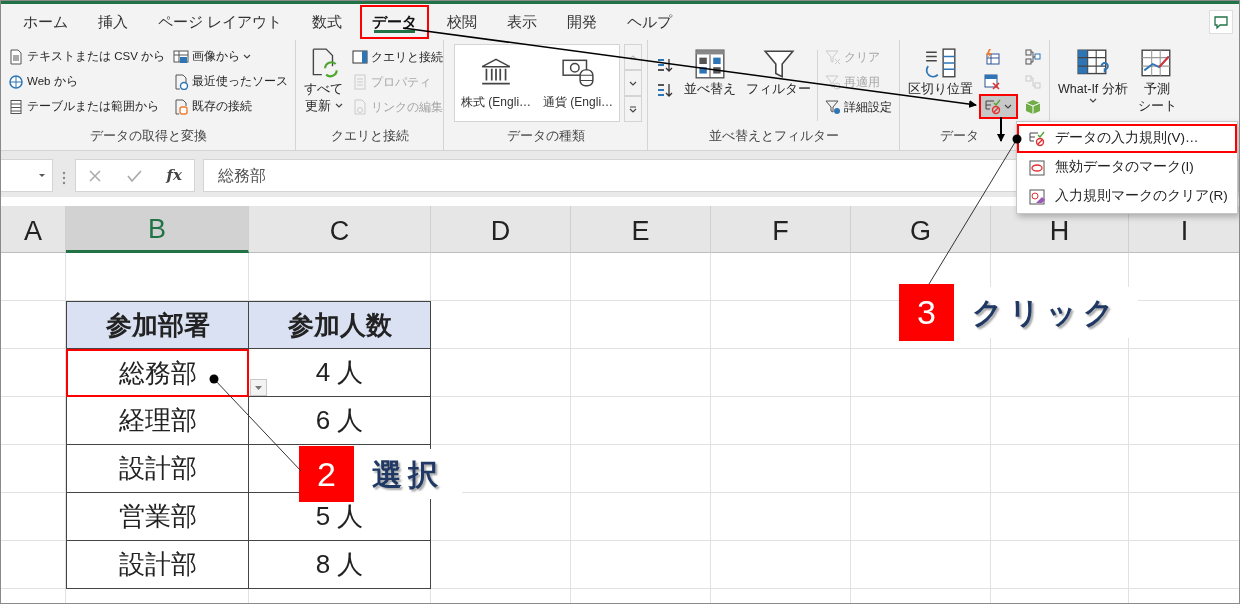  Describe the element at coordinates (45, 22) in the screenshot. I see `ribbon-tab: ホーム` at that location.